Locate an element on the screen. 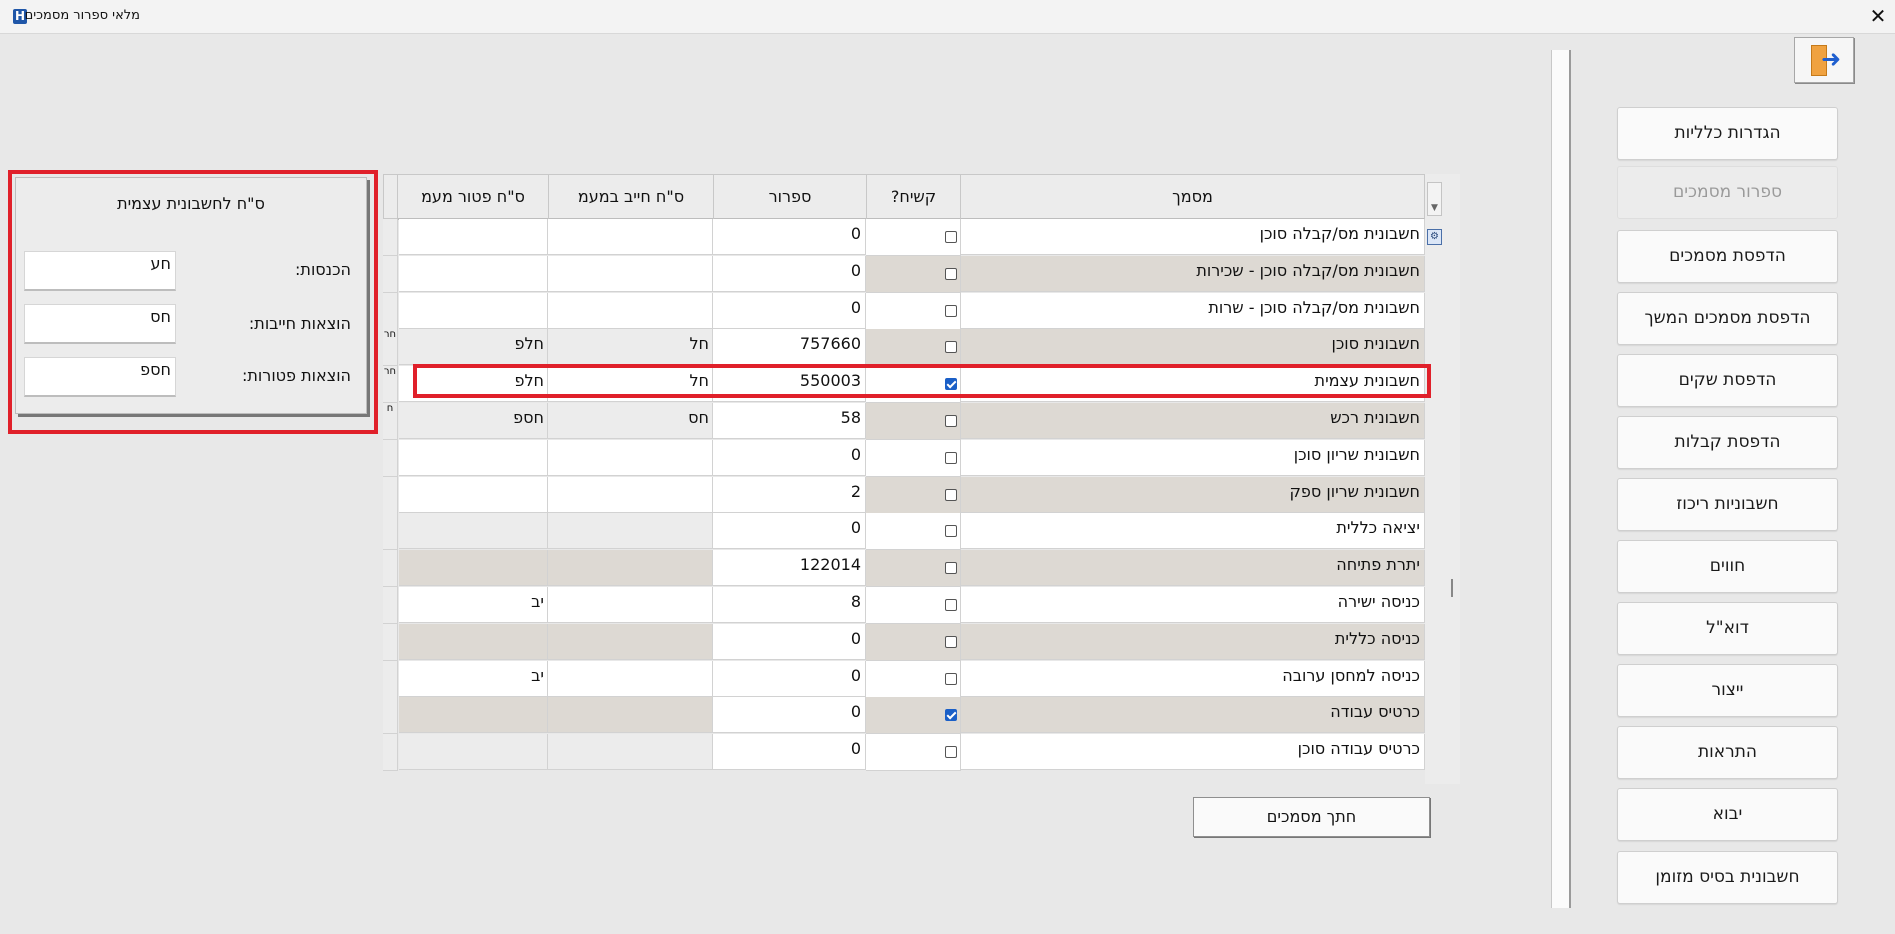 Image resolution: width=1895 pixels, height=934 pixels. nav-button: חשבונית בסיס מזומן is located at coordinates (1727, 877).